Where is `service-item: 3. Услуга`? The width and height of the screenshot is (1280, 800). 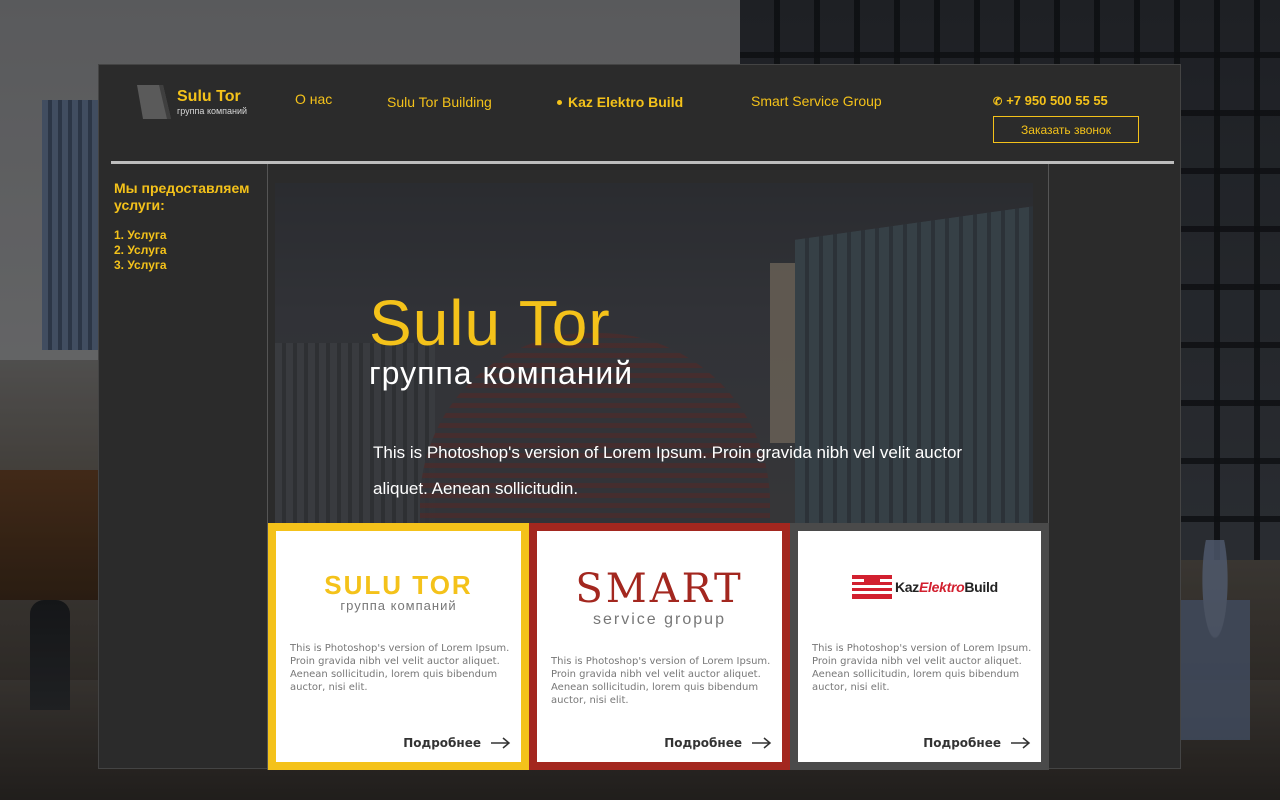
service-item: 3. Услуга is located at coordinates (190, 265).